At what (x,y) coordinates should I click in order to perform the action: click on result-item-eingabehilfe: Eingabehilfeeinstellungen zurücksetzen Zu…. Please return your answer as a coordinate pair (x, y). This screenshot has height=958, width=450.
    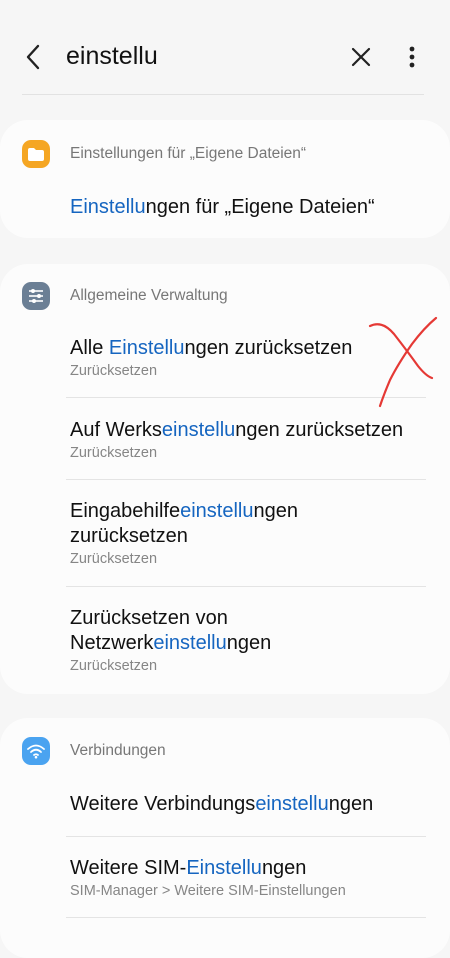
    Looking at the image, I should click on (250, 533).